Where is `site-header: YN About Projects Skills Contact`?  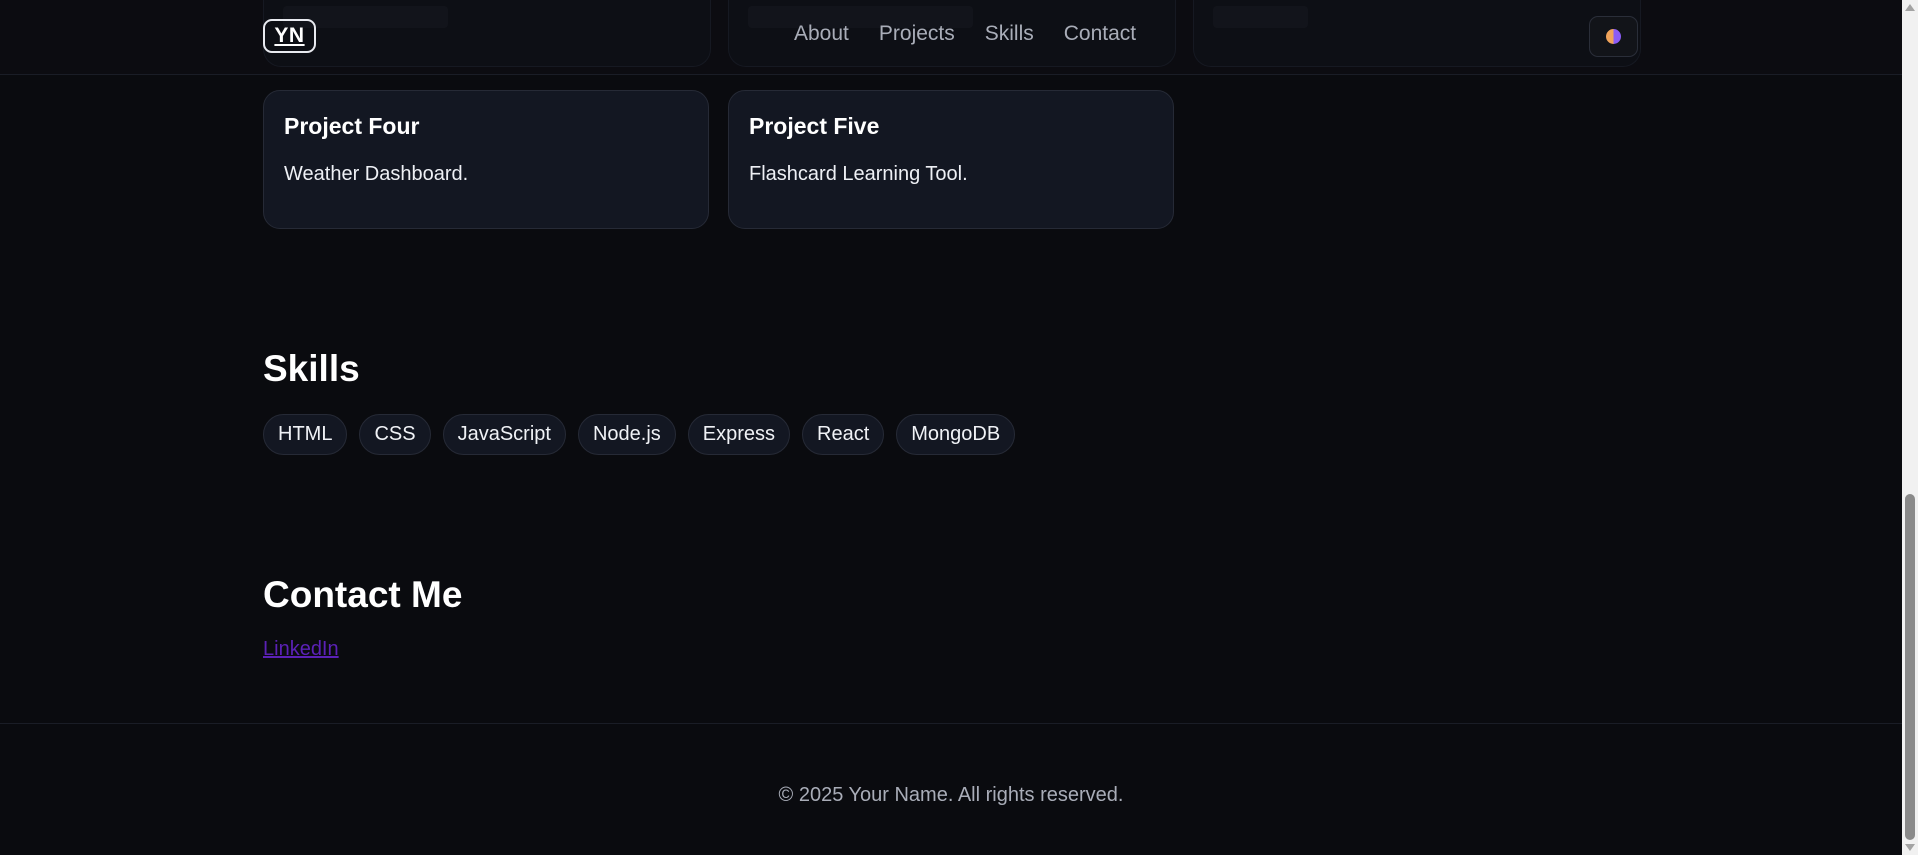
site-header: YN About Projects Skills Contact is located at coordinates (951, 37).